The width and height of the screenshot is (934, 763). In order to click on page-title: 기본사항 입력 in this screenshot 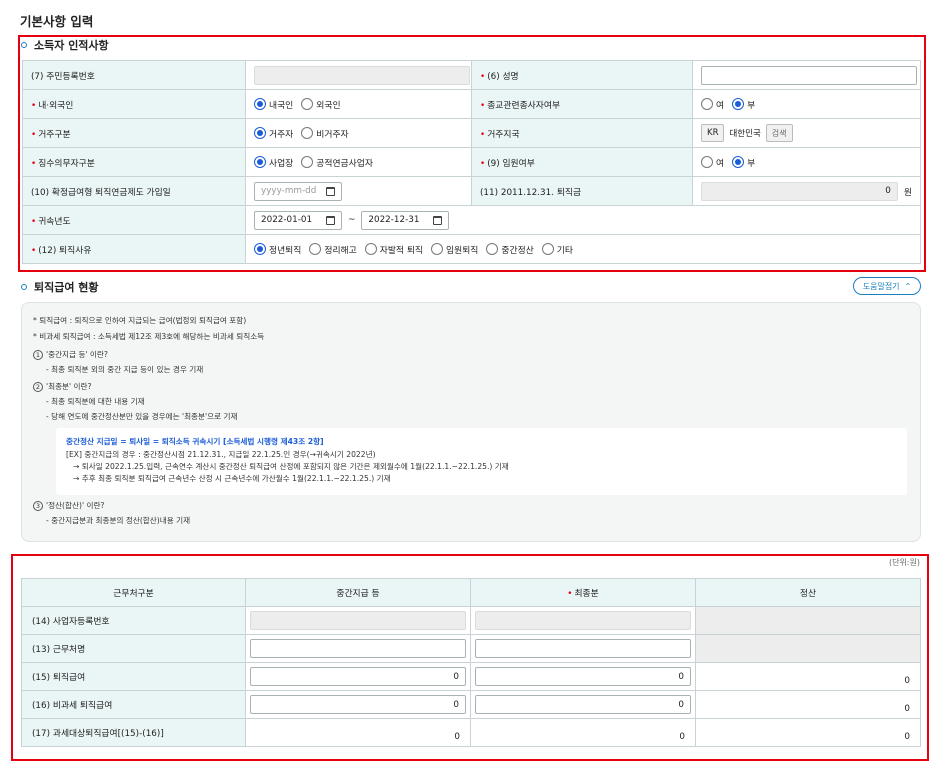, I will do `click(57, 21)`.